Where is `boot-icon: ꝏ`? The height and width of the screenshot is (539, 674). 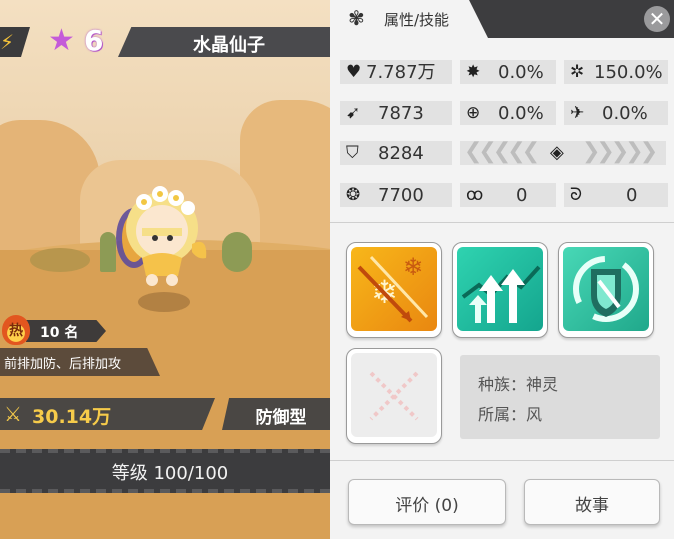 boot-icon: ꝏ is located at coordinates (475, 195).